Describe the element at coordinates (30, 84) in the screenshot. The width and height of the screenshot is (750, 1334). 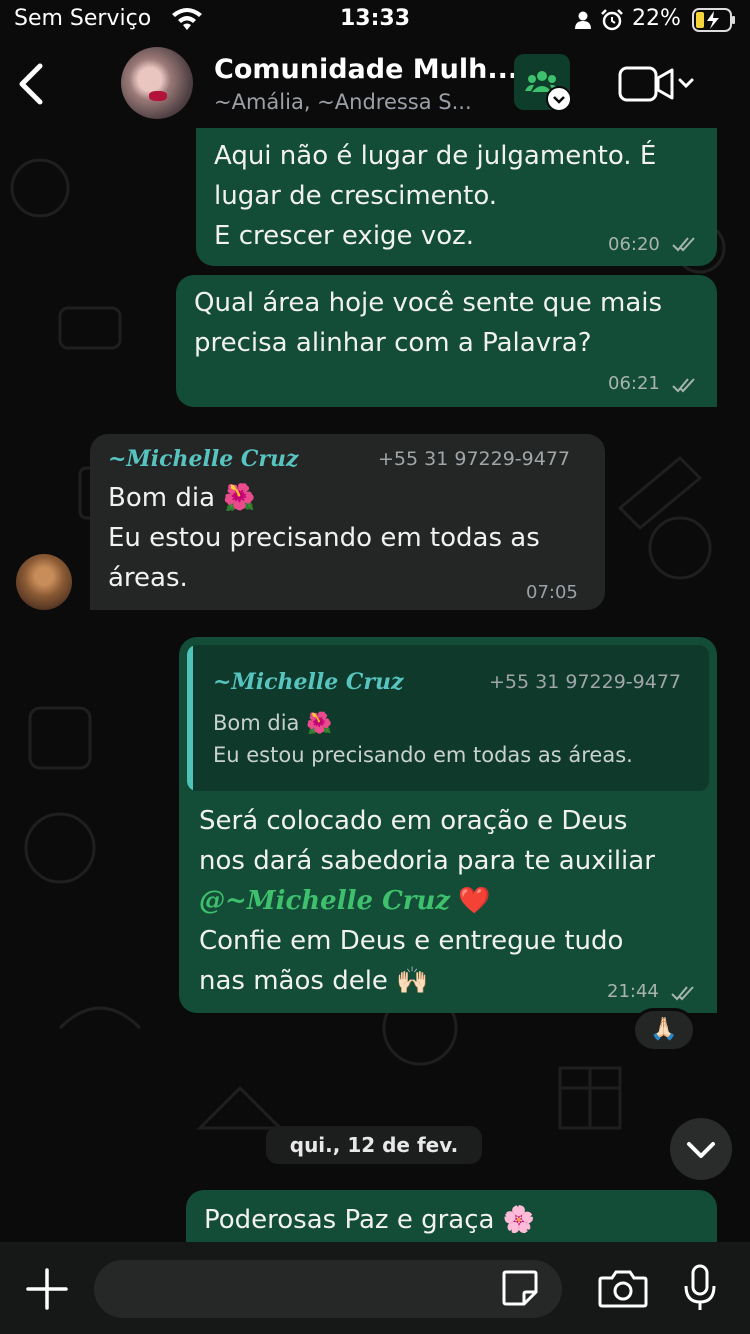
I see `back-icon` at that location.